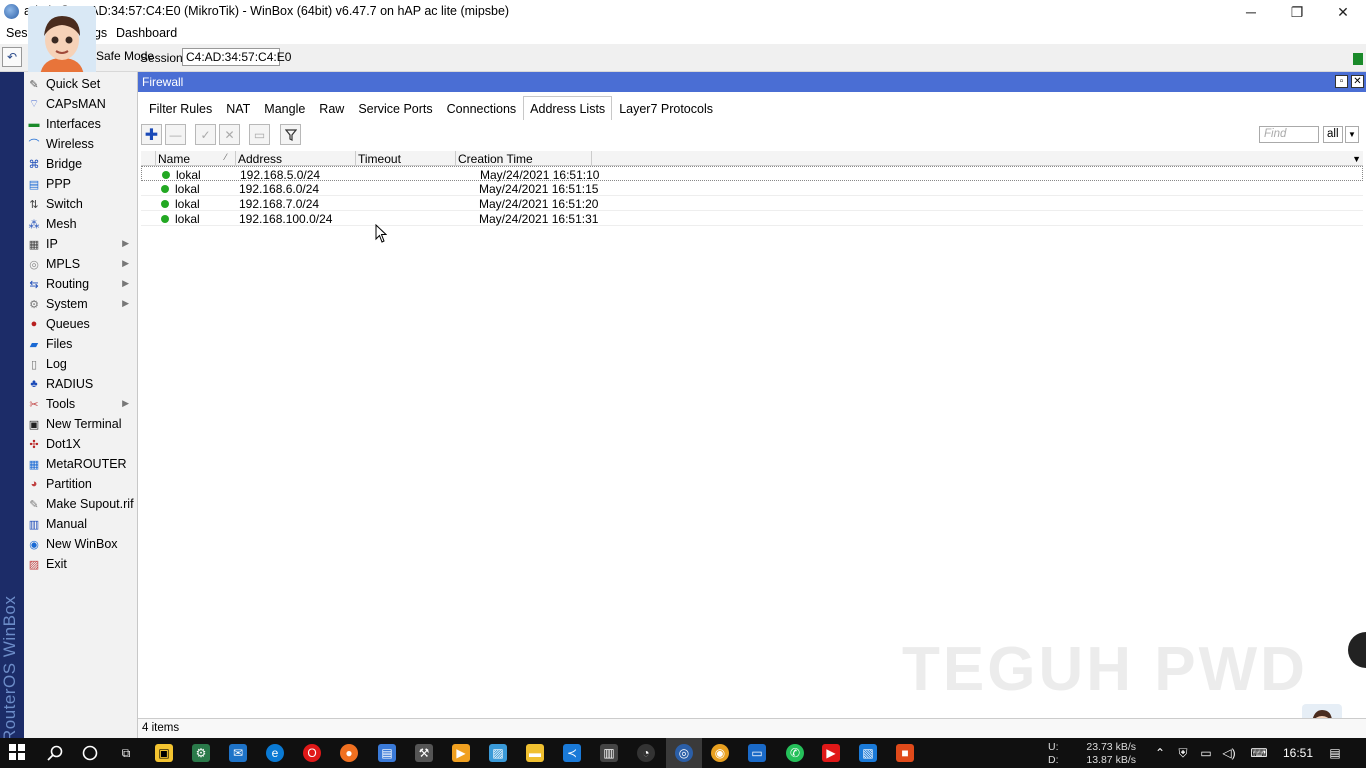  What do you see at coordinates (80, 564) in the screenshot?
I see `sidebar-item-exit: ▨ Exit` at bounding box center [80, 564].